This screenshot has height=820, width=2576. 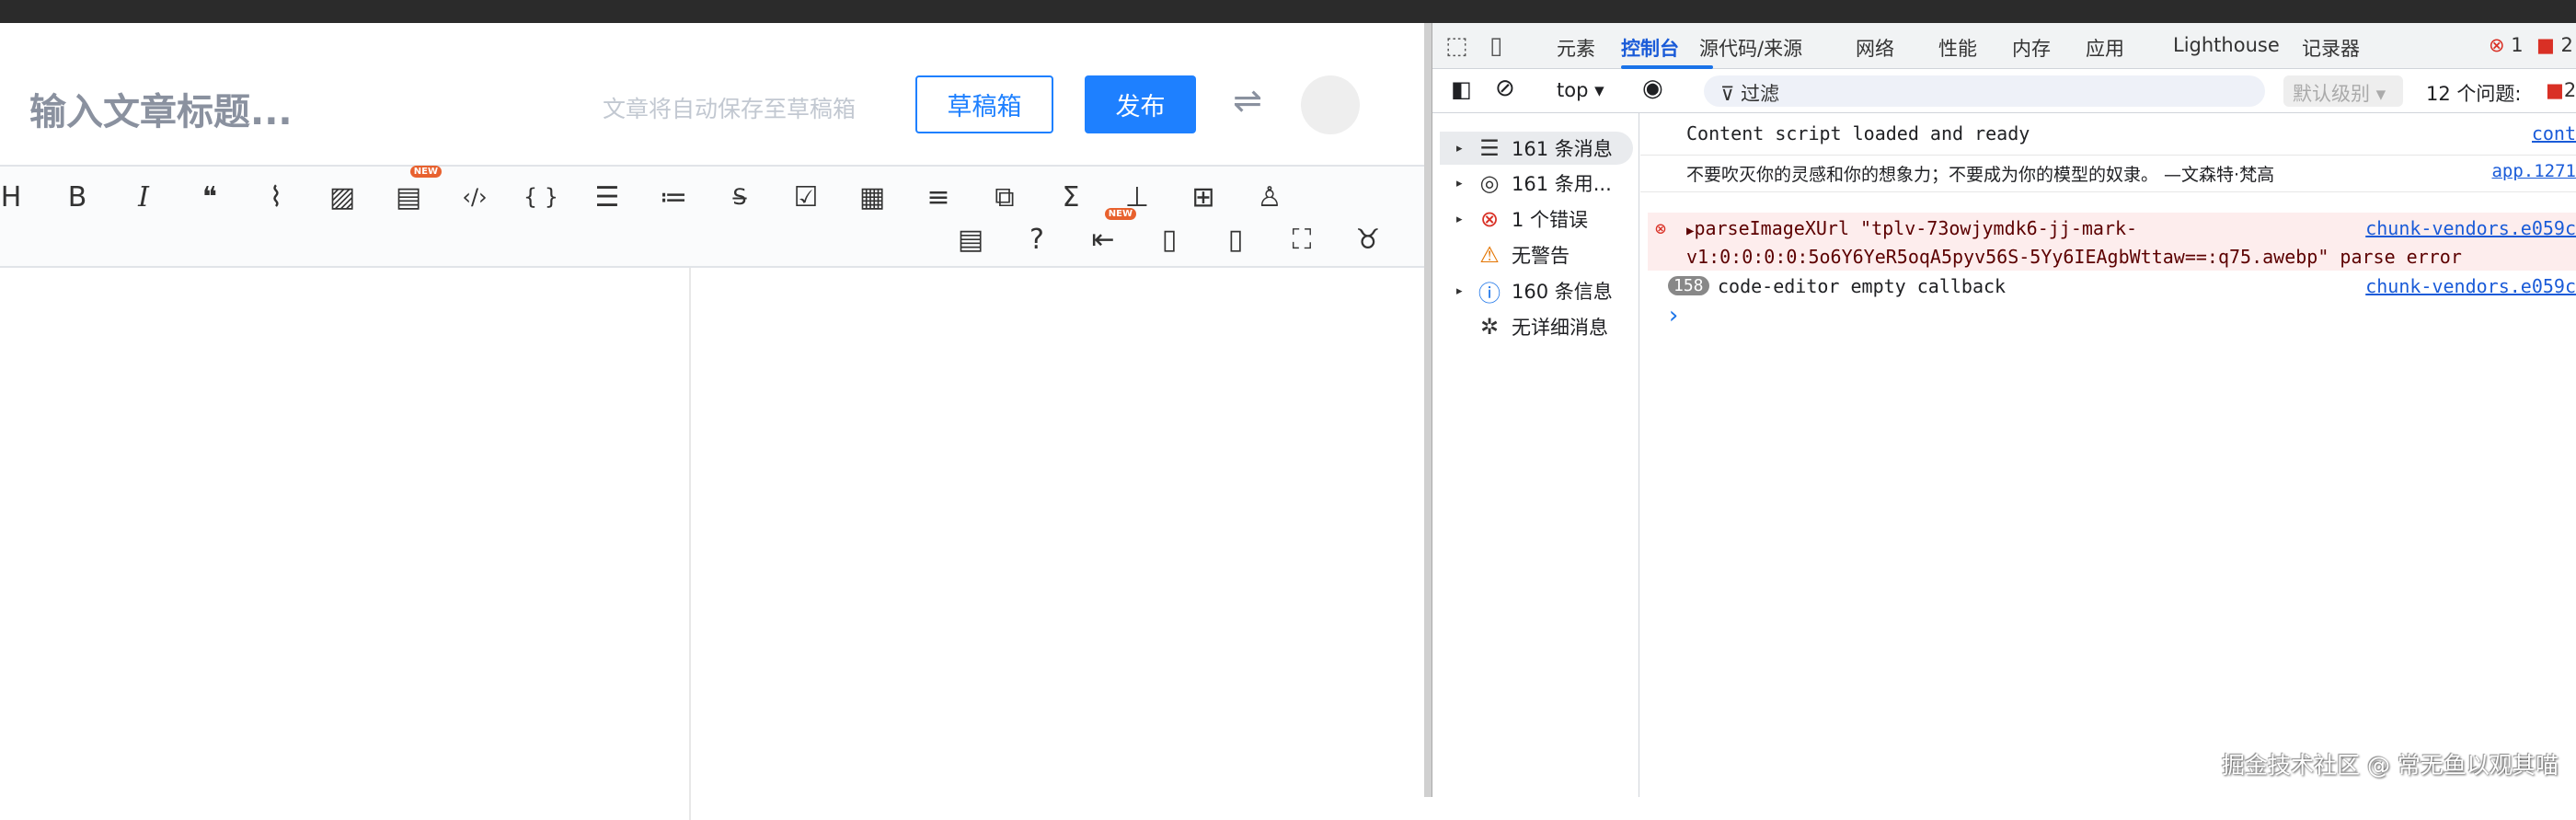 What do you see at coordinates (2554, 45) in the screenshot?
I see `issue-count-icon: ■ 2` at bounding box center [2554, 45].